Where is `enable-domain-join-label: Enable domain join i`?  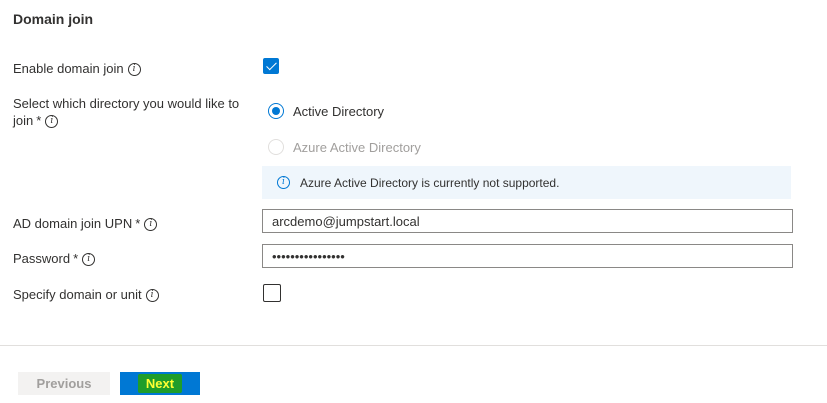
enable-domain-join-label: Enable domain join i is located at coordinates (77, 68).